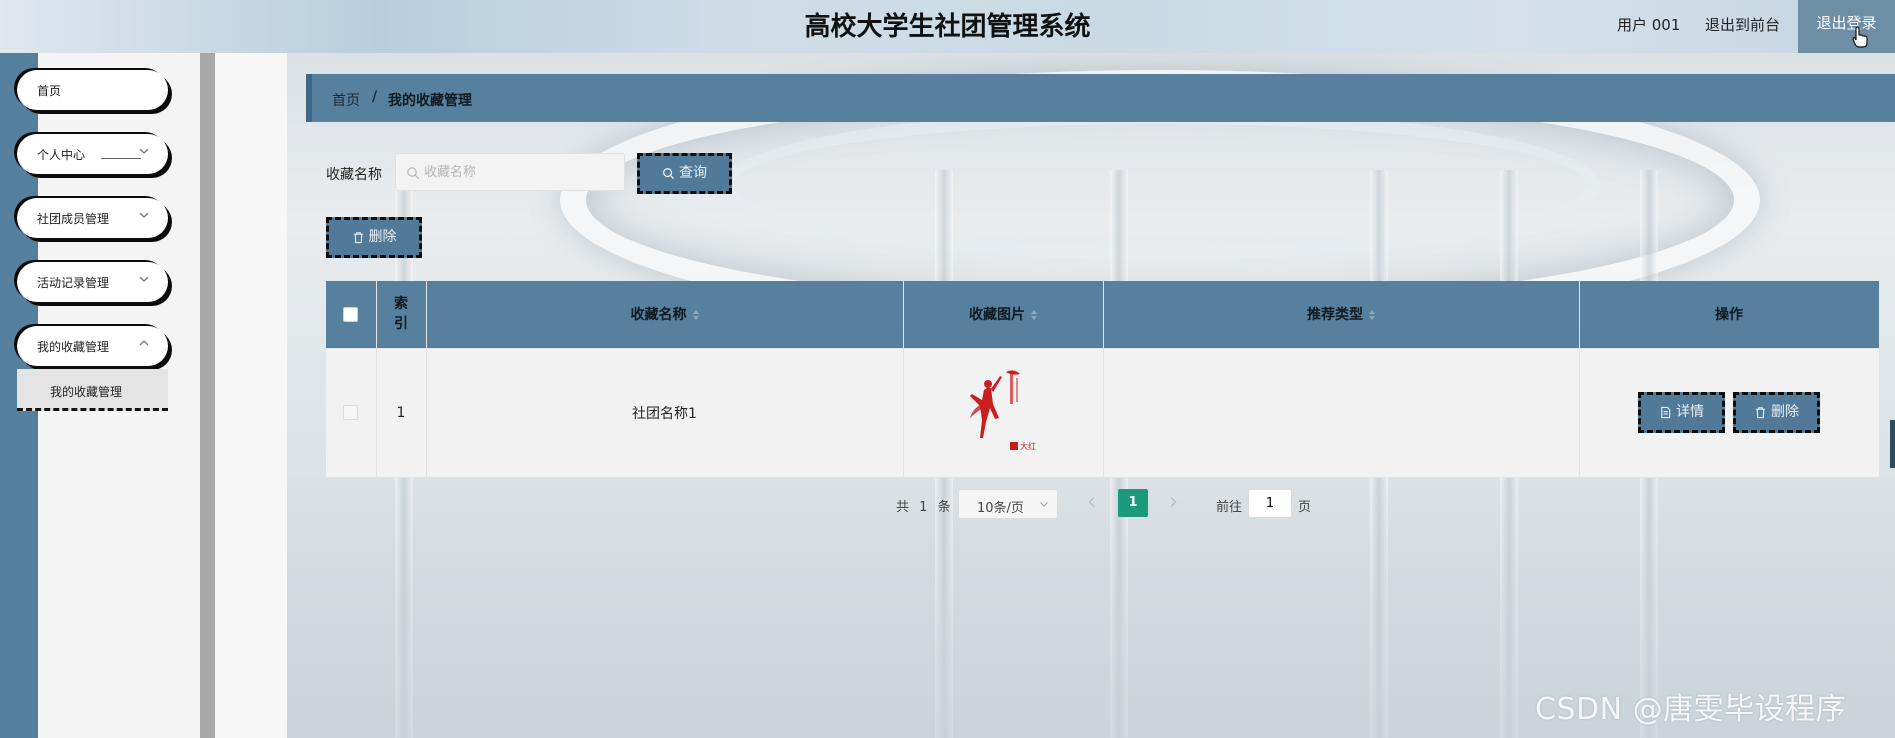 The width and height of the screenshot is (1895, 738). Describe the element at coordinates (665, 413) in the screenshot. I see `row-name: 社团名称1` at that location.